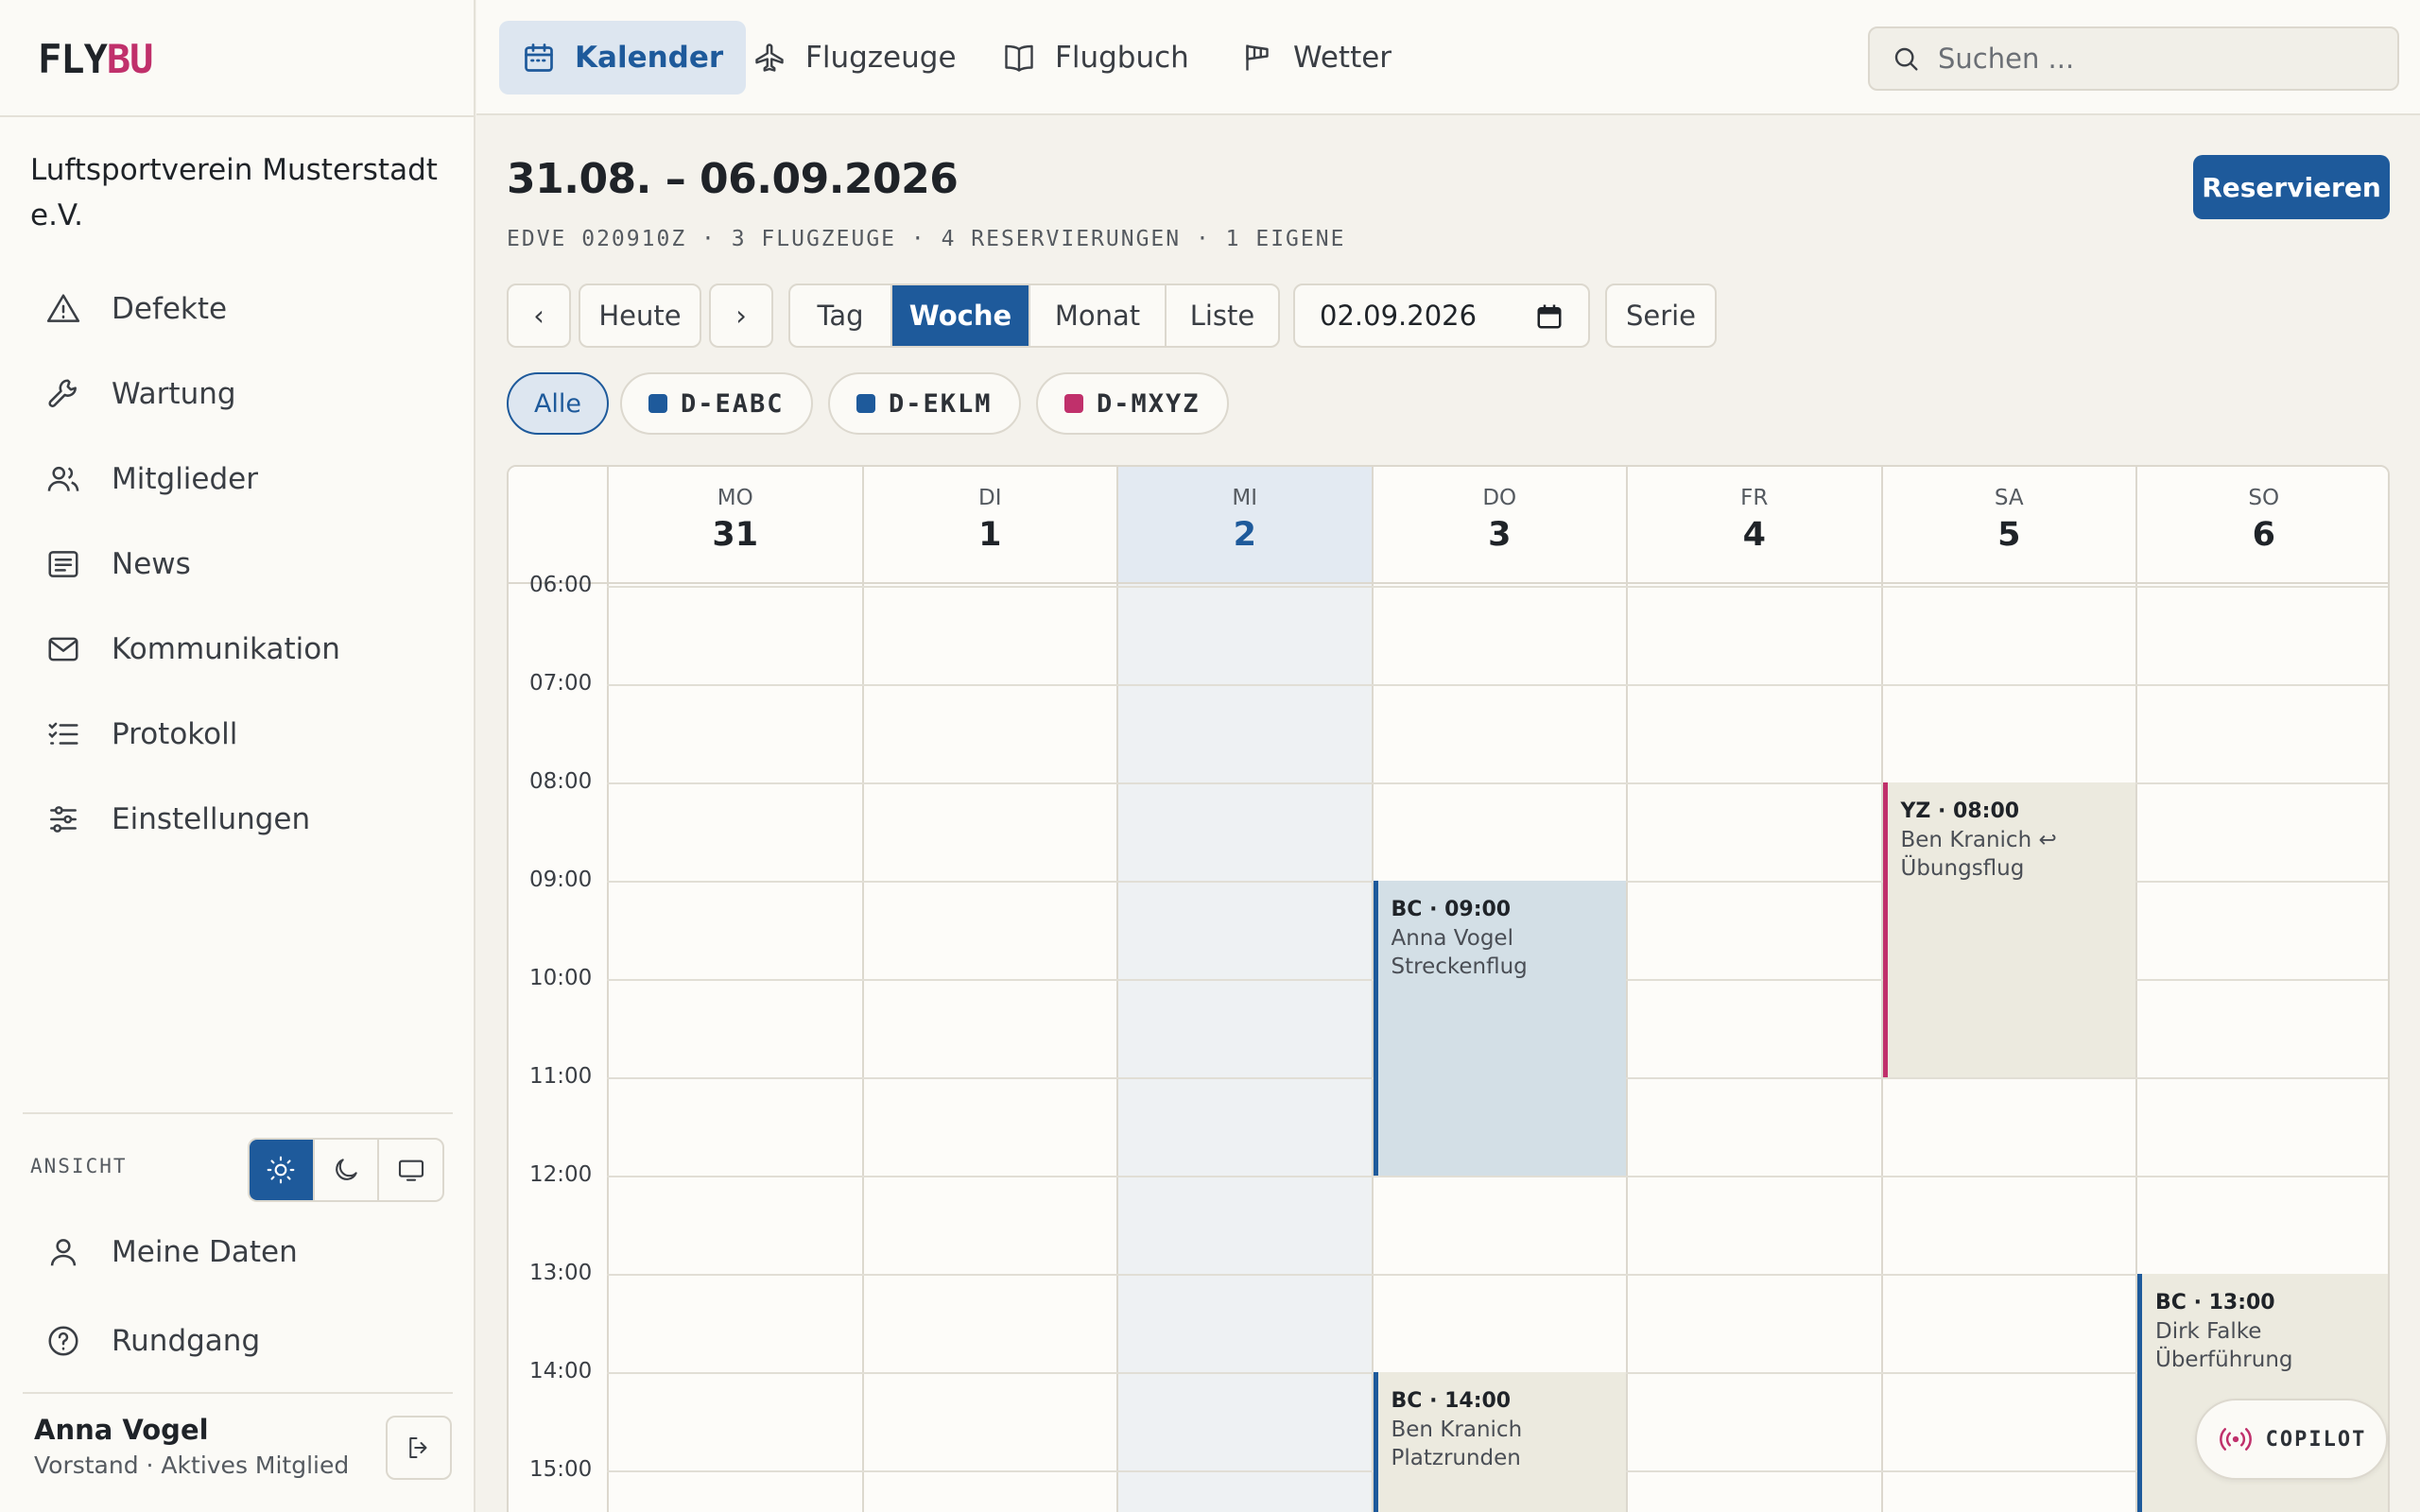 The image size is (2420, 1512). I want to click on serie-button: Serie, so click(1661, 316).